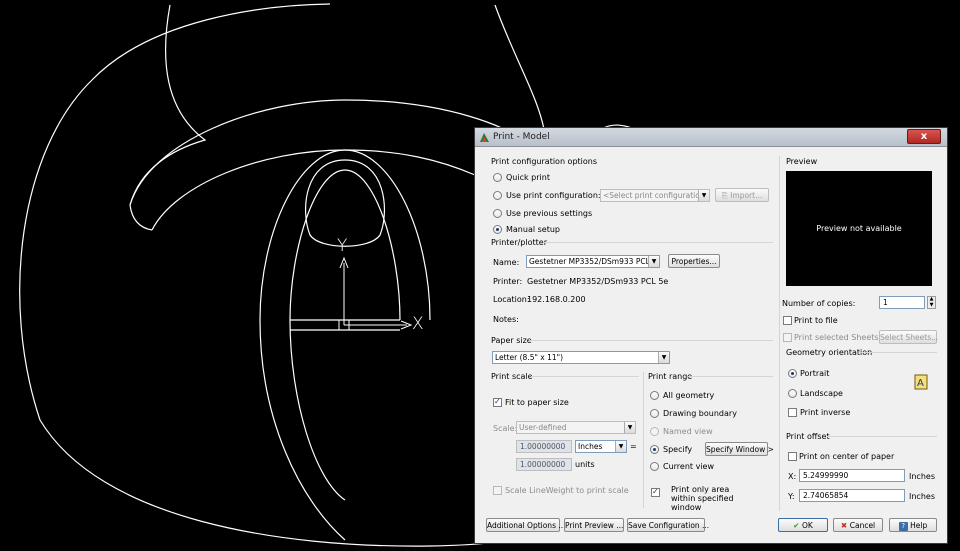 This screenshot has width=960, height=551. Describe the element at coordinates (581, 357) in the screenshot. I see `paper-size-select: Letter (8.5" x 11") ▼` at that location.